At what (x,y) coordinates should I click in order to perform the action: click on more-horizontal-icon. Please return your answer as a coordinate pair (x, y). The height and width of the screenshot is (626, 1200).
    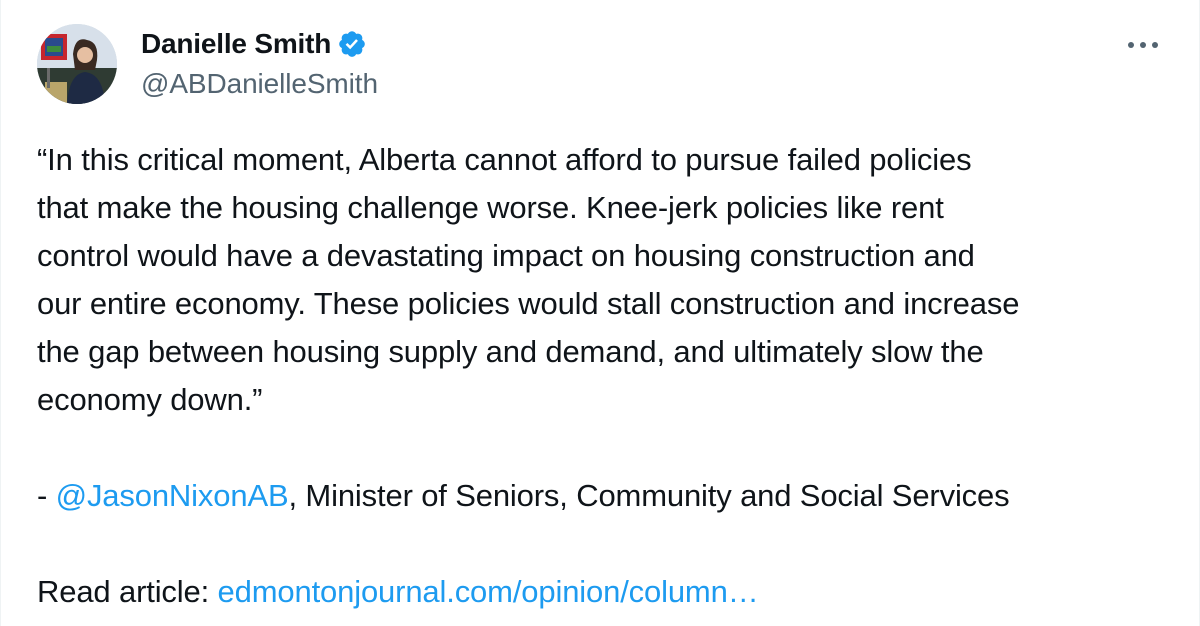
    Looking at the image, I should click on (1143, 45).